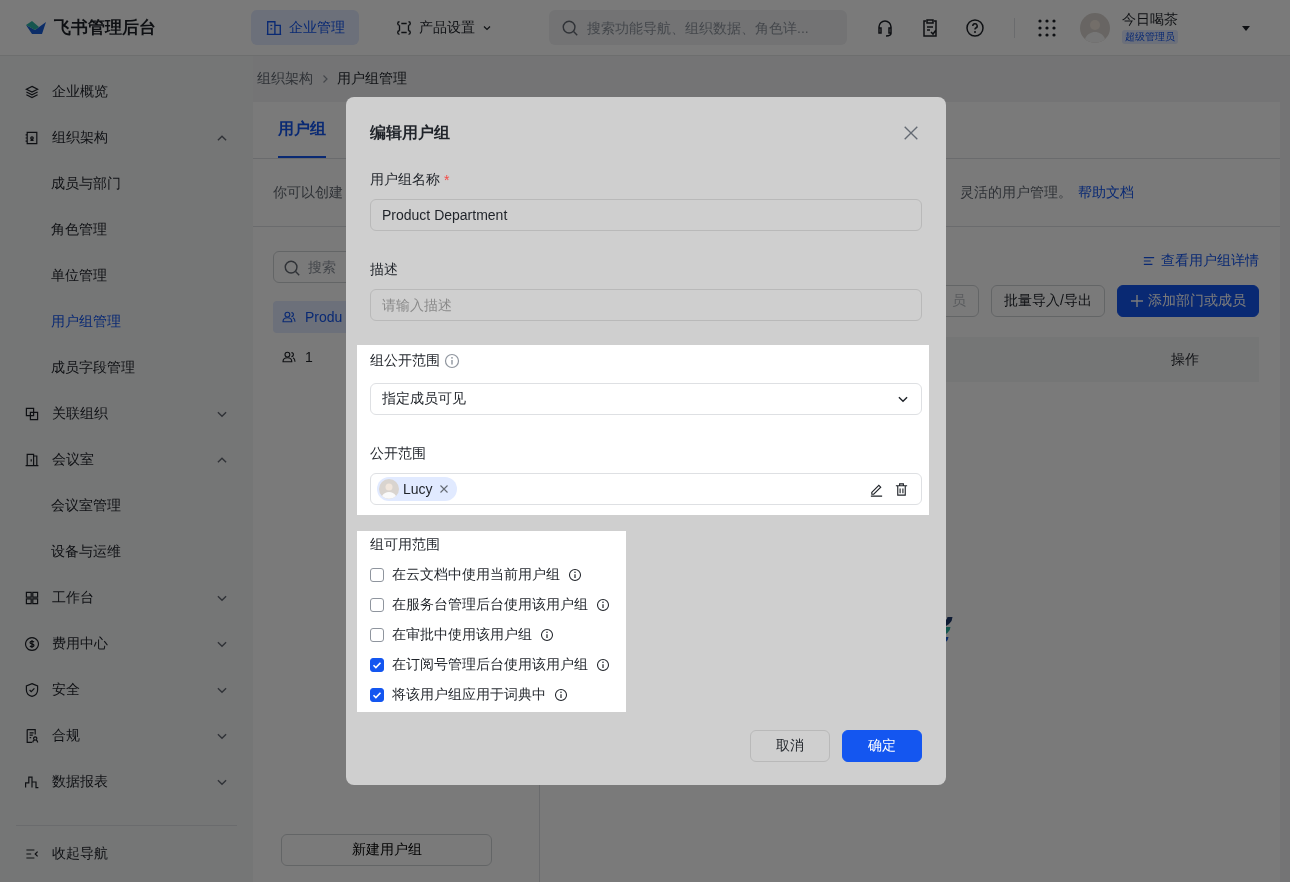  What do you see at coordinates (410, 132) in the screenshot?
I see `dialog-title: 编辑用户组` at bounding box center [410, 132].